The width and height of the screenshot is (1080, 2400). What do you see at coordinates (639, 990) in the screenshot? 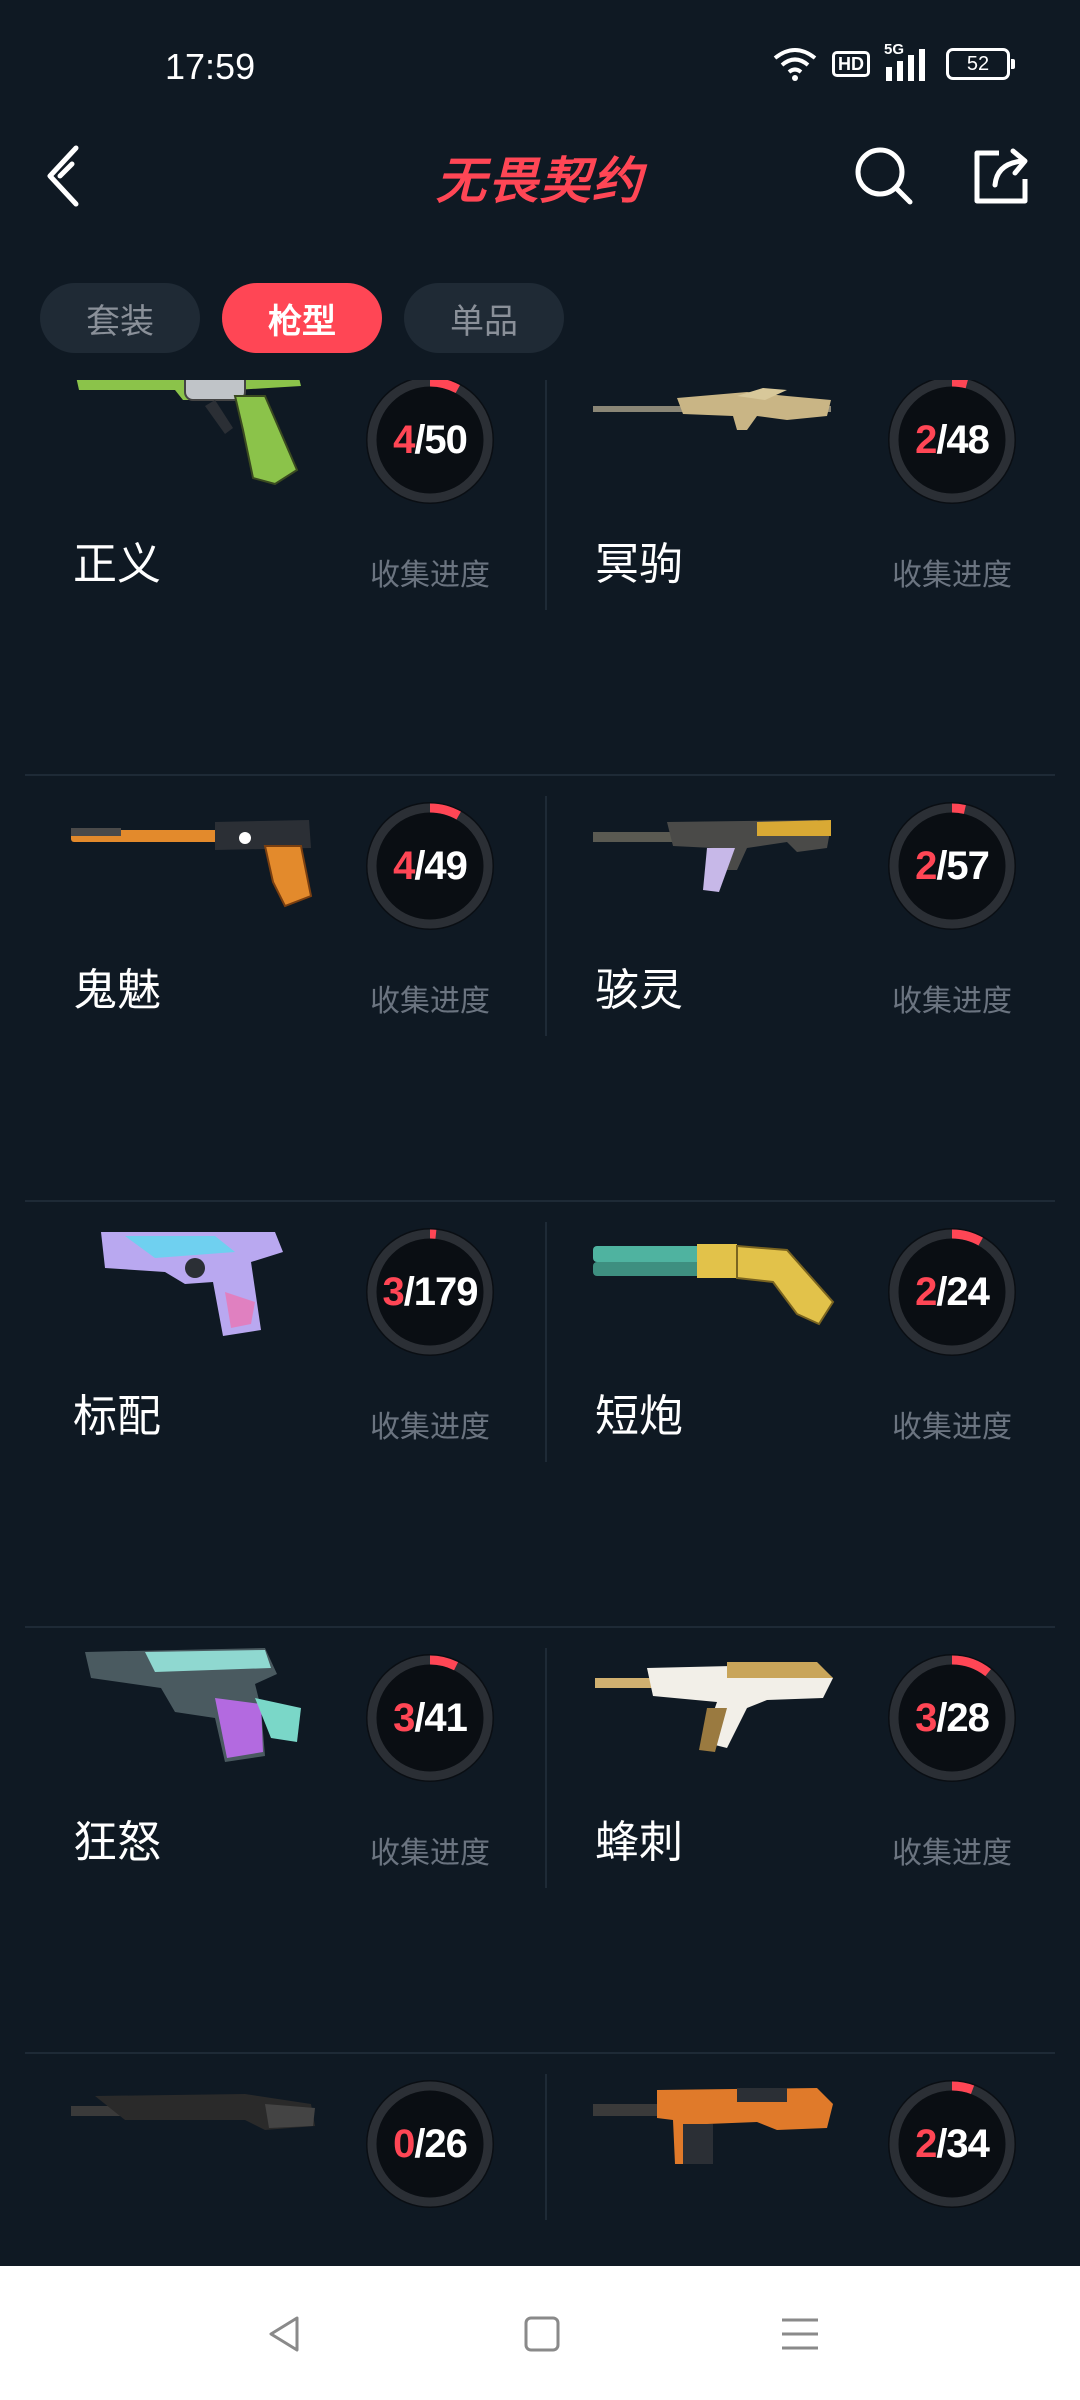
I see `weapon-name: 骇灵` at bounding box center [639, 990].